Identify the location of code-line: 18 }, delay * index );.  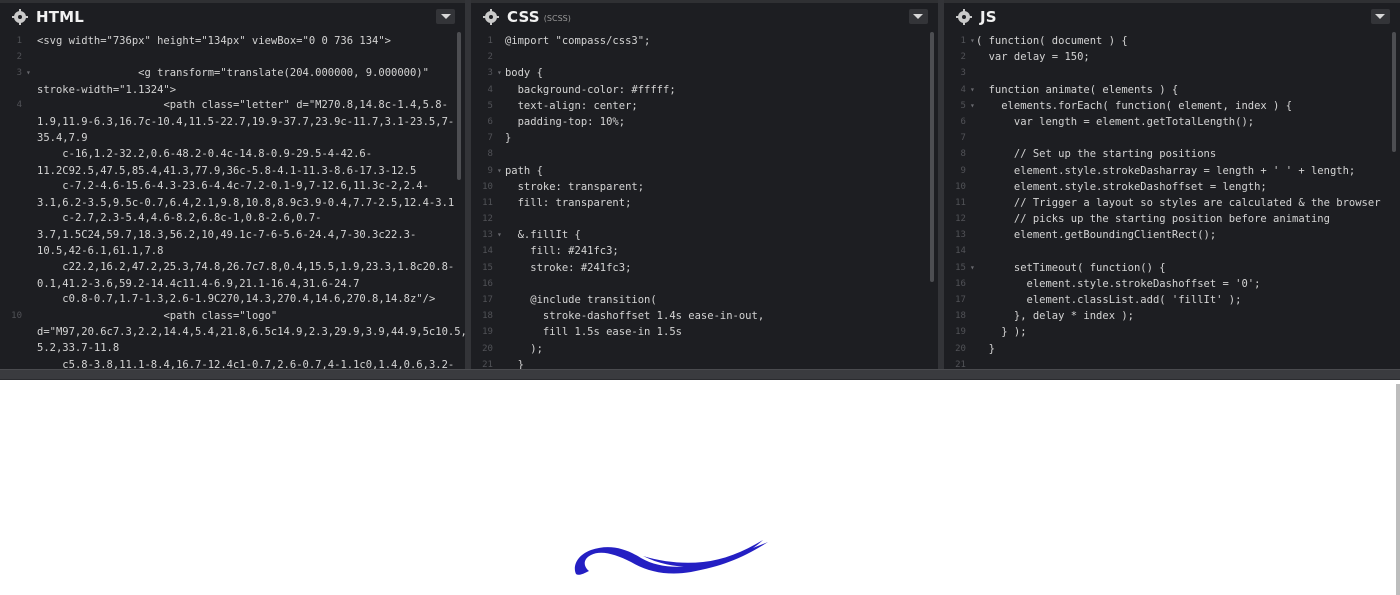
(1172, 316).